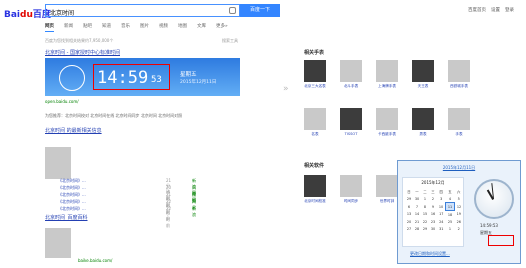 The width and height of the screenshot is (526, 268). Describe the element at coordinates (82, 52) in the screenshot. I see `result-title: 北京时间 - 国家授时中心标准时间` at that location.